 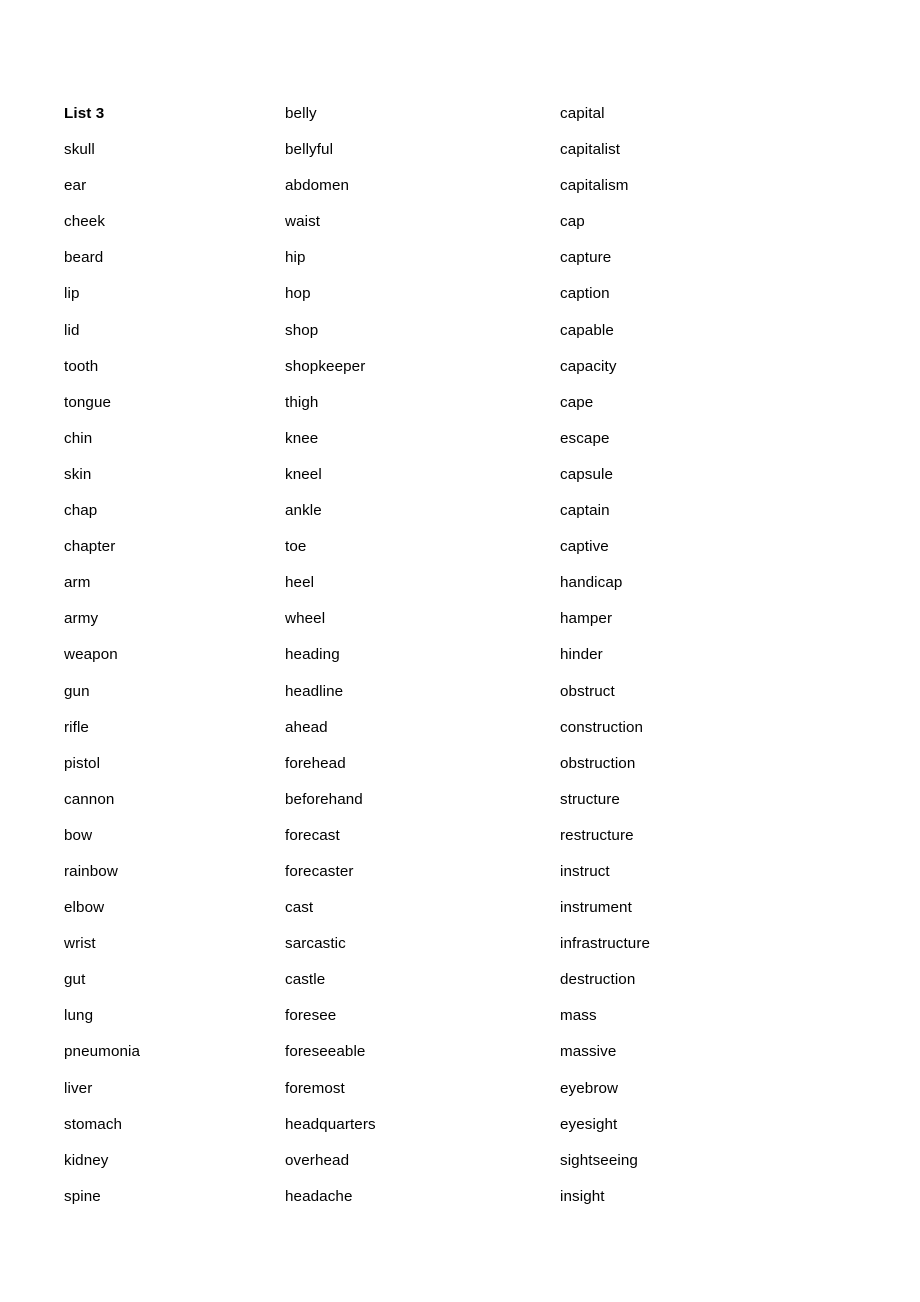 I want to click on word-item: captive, so click(x=584, y=547).